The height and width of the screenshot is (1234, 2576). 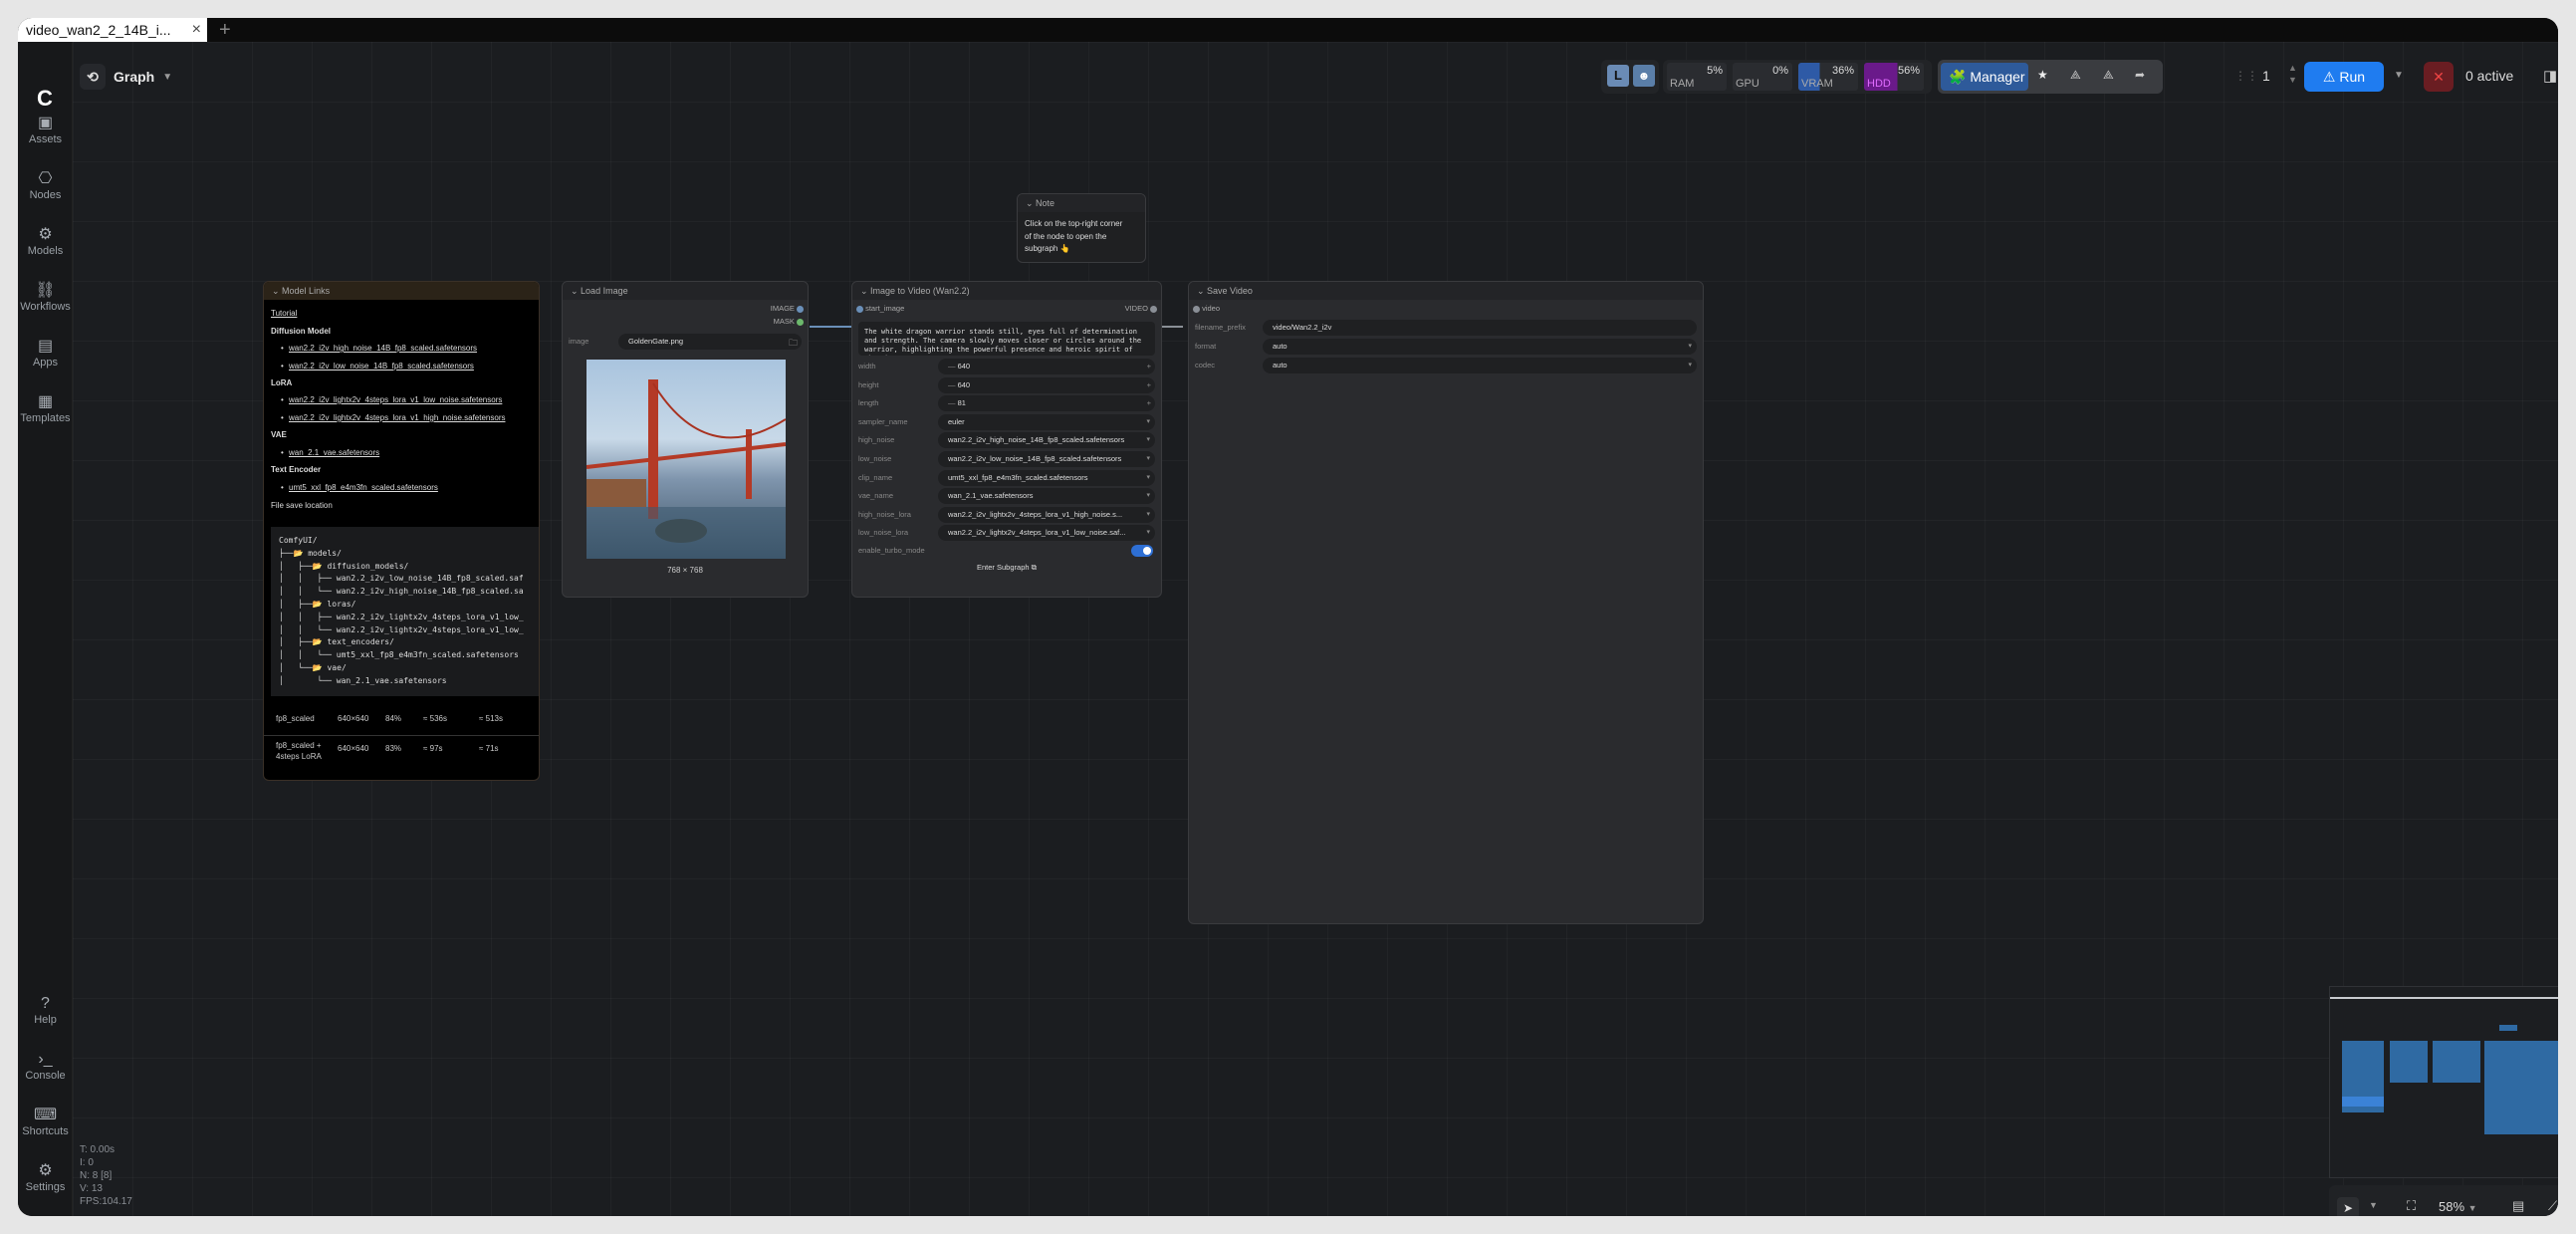 I want to click on vae-link: wan_2.1_vae.safetensors, so click(x=330, y=452).